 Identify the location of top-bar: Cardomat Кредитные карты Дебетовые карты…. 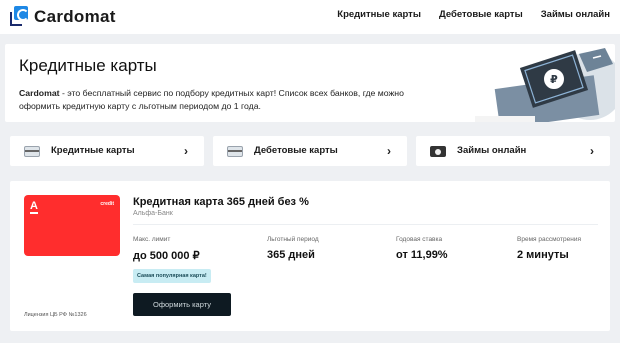
(310, 17).